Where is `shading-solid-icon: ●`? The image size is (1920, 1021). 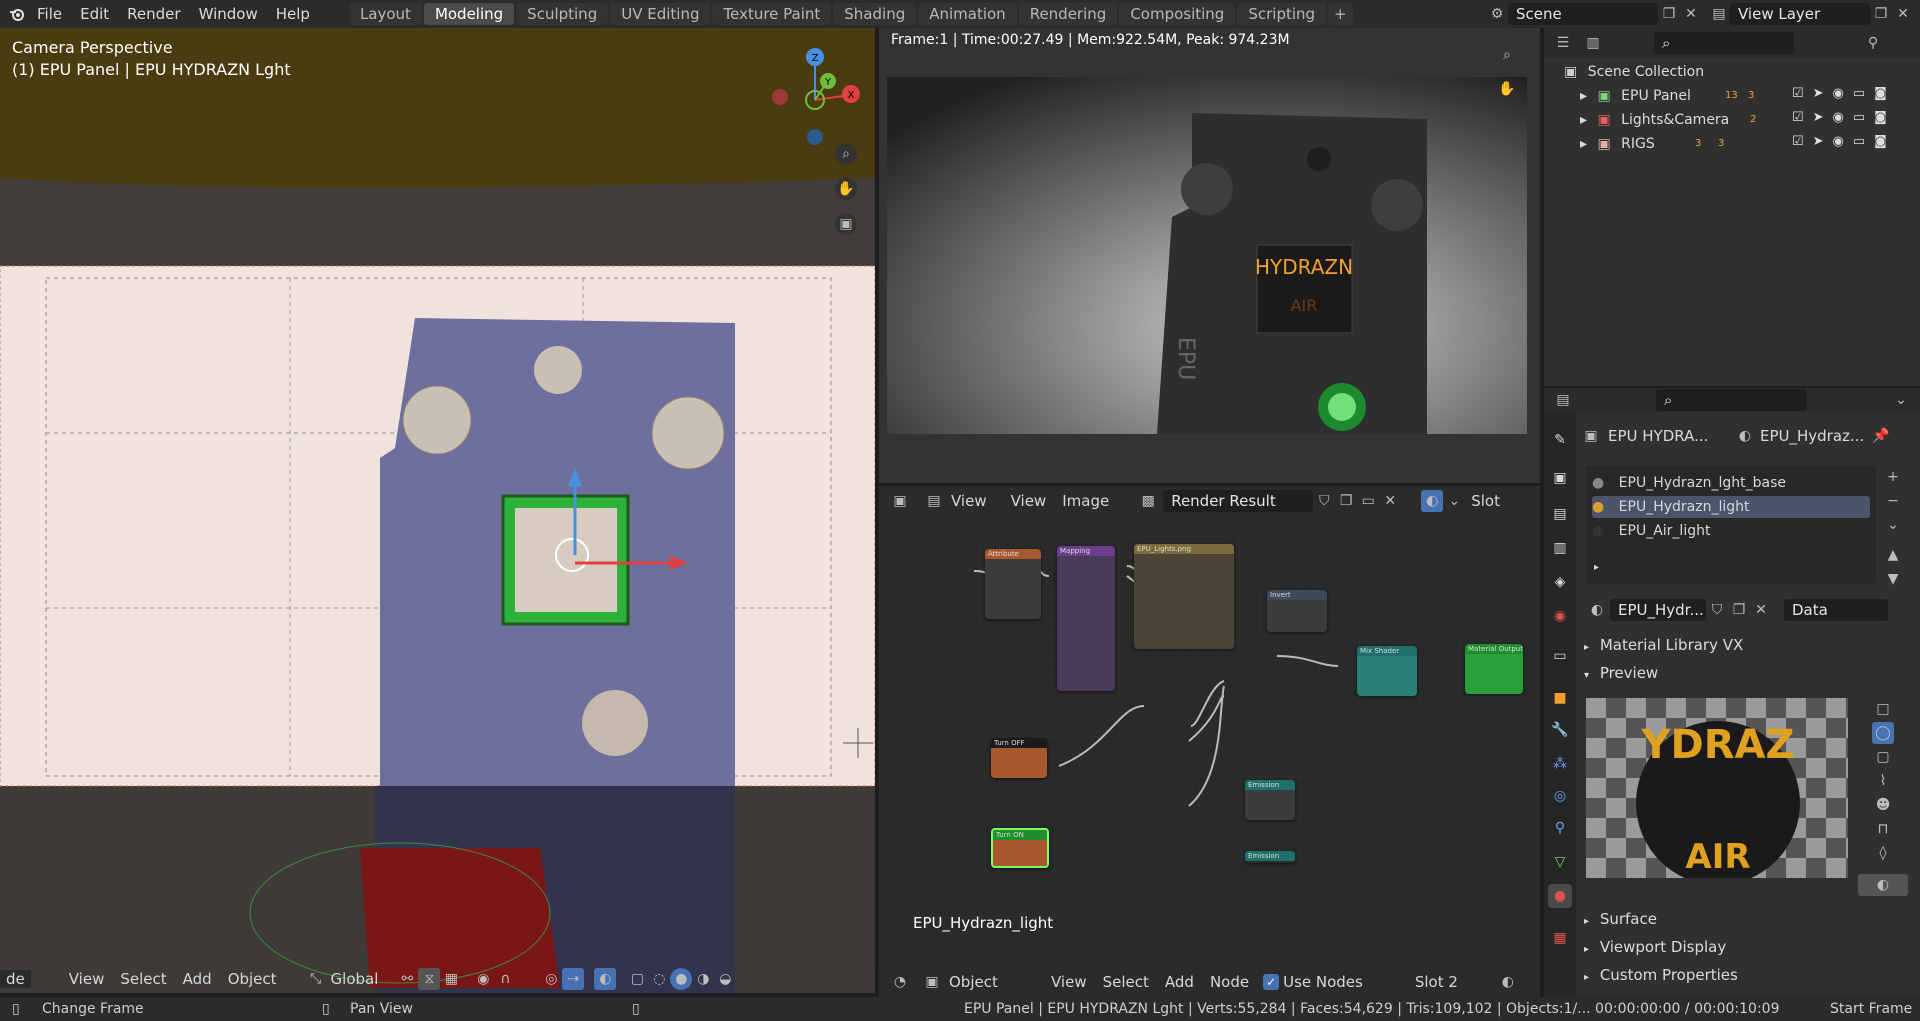
shading-solid-icon: ● is located at coordinates (681, 979).